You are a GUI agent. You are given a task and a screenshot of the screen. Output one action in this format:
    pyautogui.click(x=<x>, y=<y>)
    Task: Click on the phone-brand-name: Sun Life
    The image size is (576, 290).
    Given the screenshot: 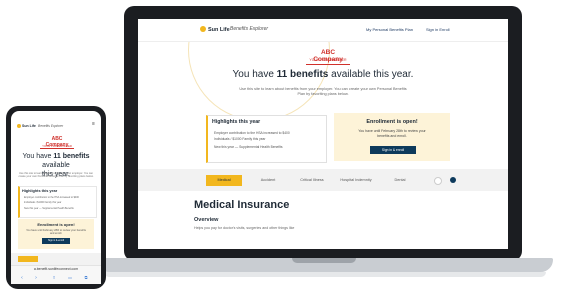 What is the action you would take?
    pyautogui.click(x=29, y=126)
    